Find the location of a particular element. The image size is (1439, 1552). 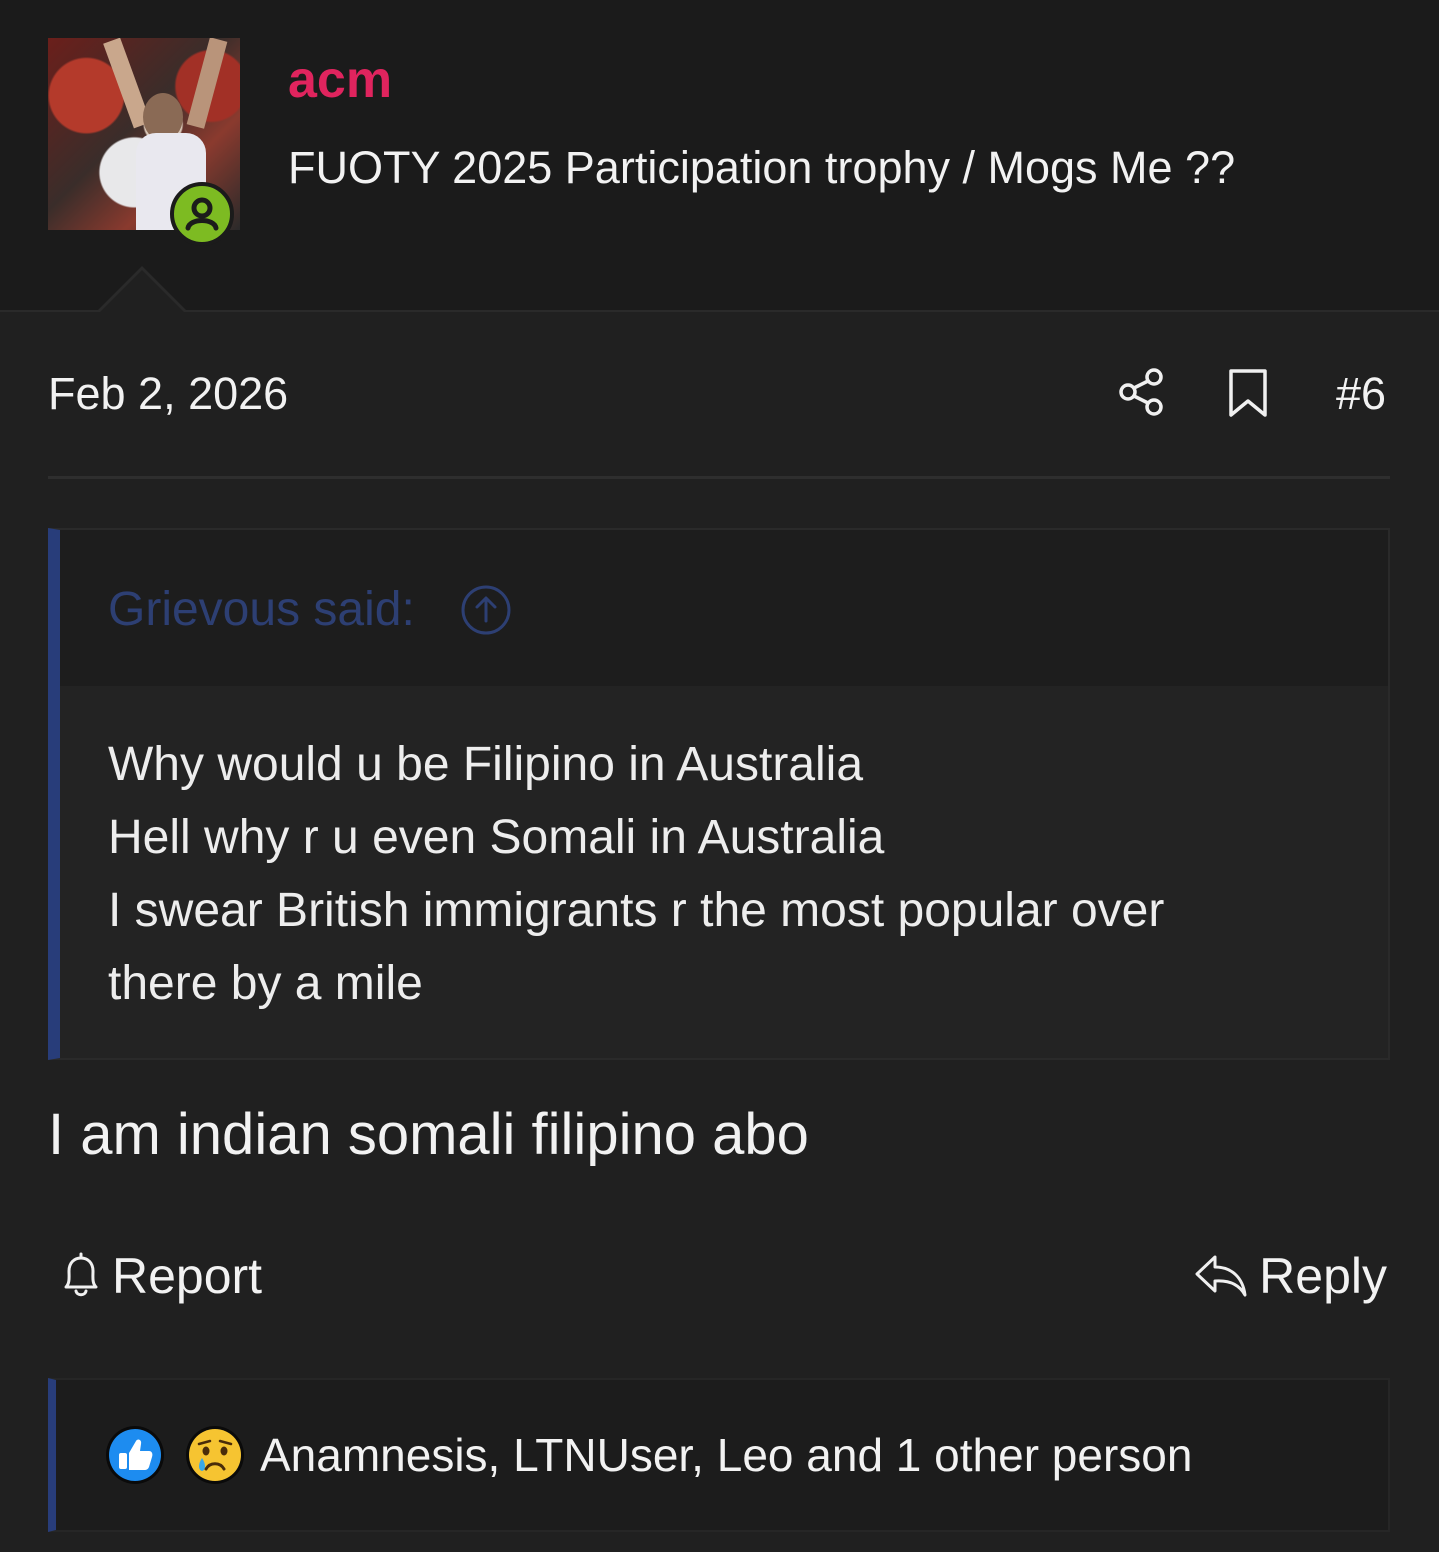

report-label: Report is located at coordinates (187, 1276).